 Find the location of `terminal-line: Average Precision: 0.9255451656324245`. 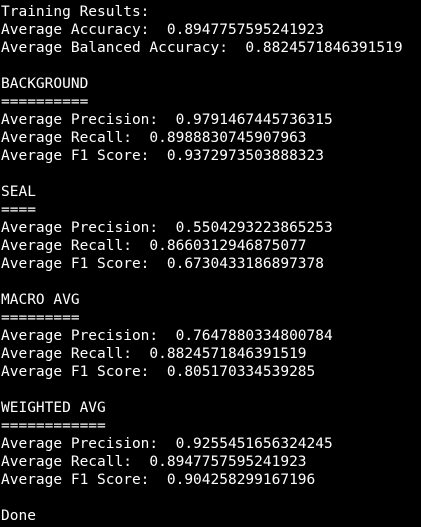

terminal-line: Average Precision: 0.9255451656324245 is located at coordinates (167, 444).